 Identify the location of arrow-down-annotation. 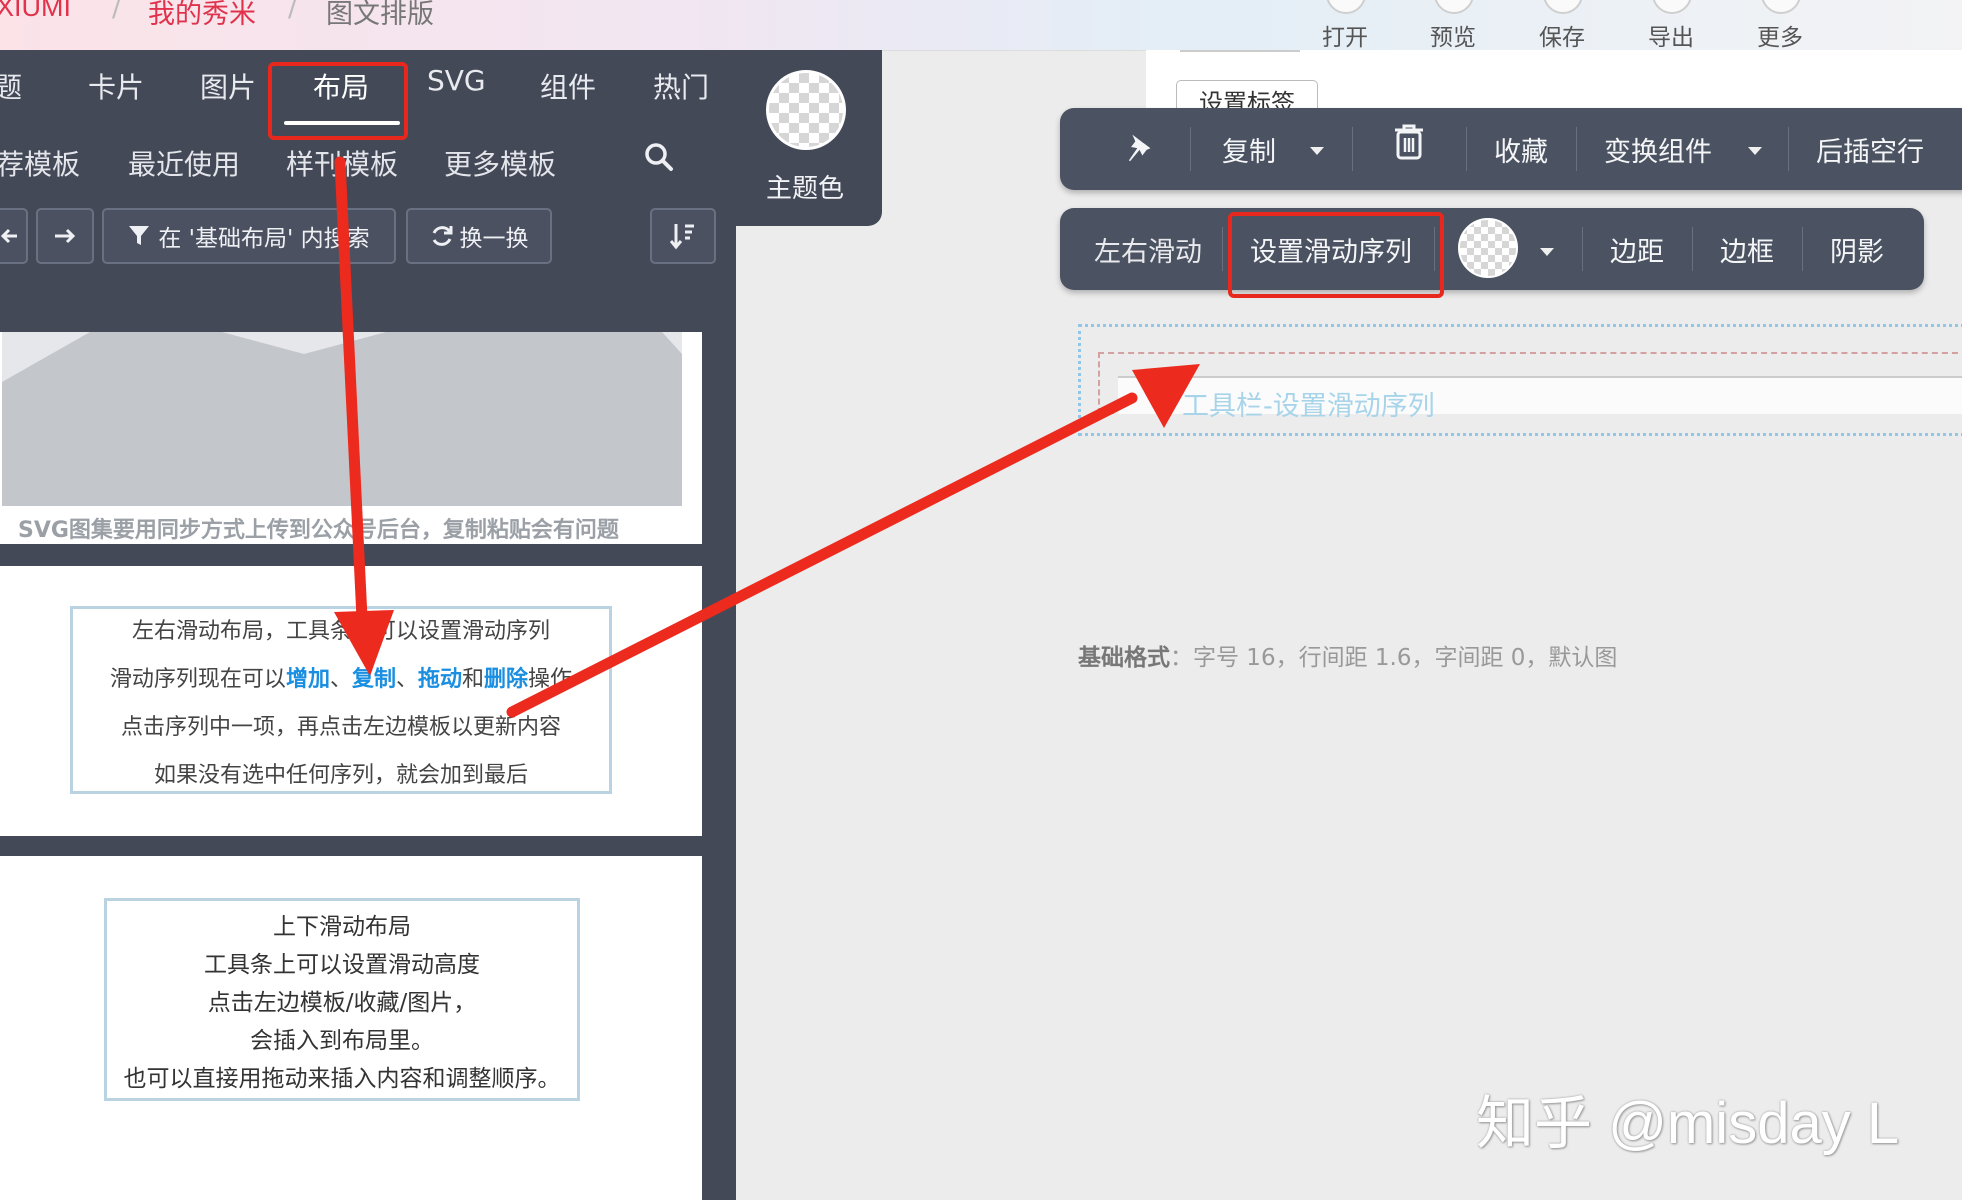
(364, 416).